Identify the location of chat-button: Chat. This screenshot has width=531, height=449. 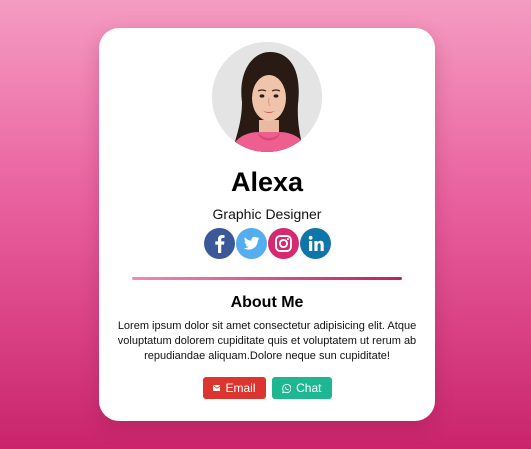
(301, 388).